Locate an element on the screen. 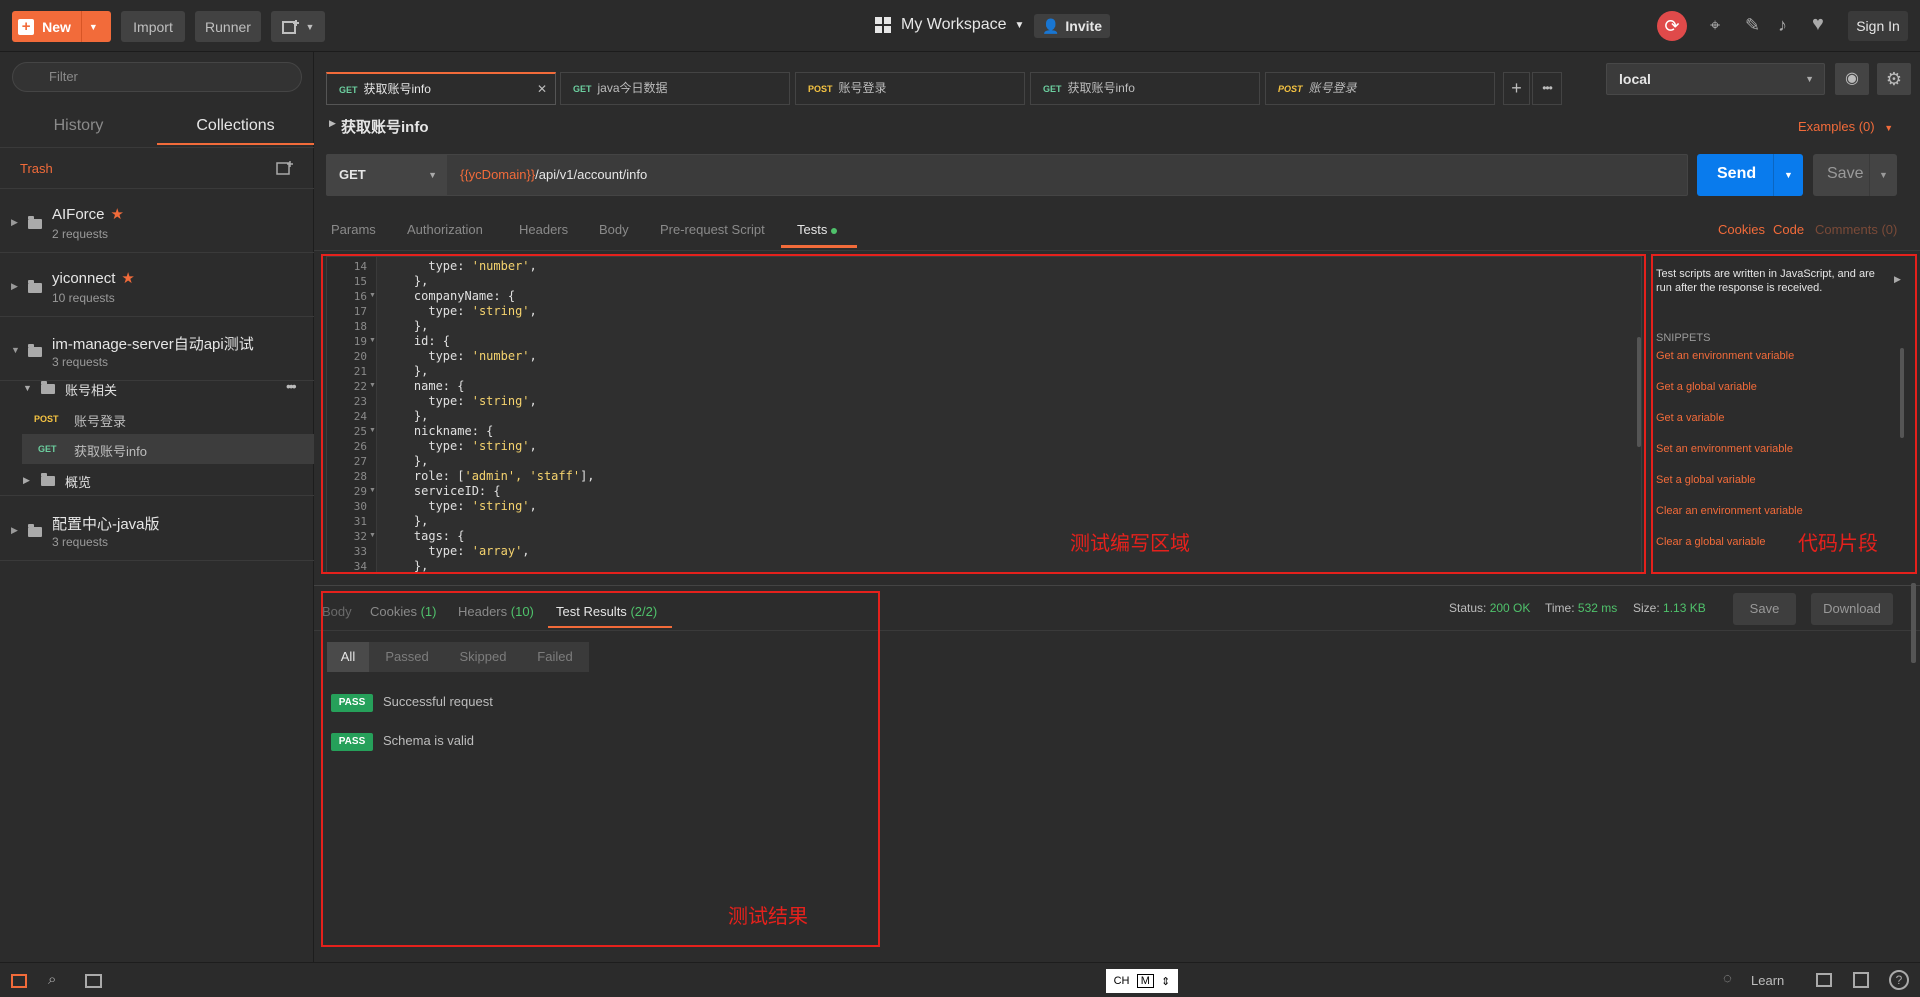  new-window-button: ▼ is located at coordinates (298, 26).